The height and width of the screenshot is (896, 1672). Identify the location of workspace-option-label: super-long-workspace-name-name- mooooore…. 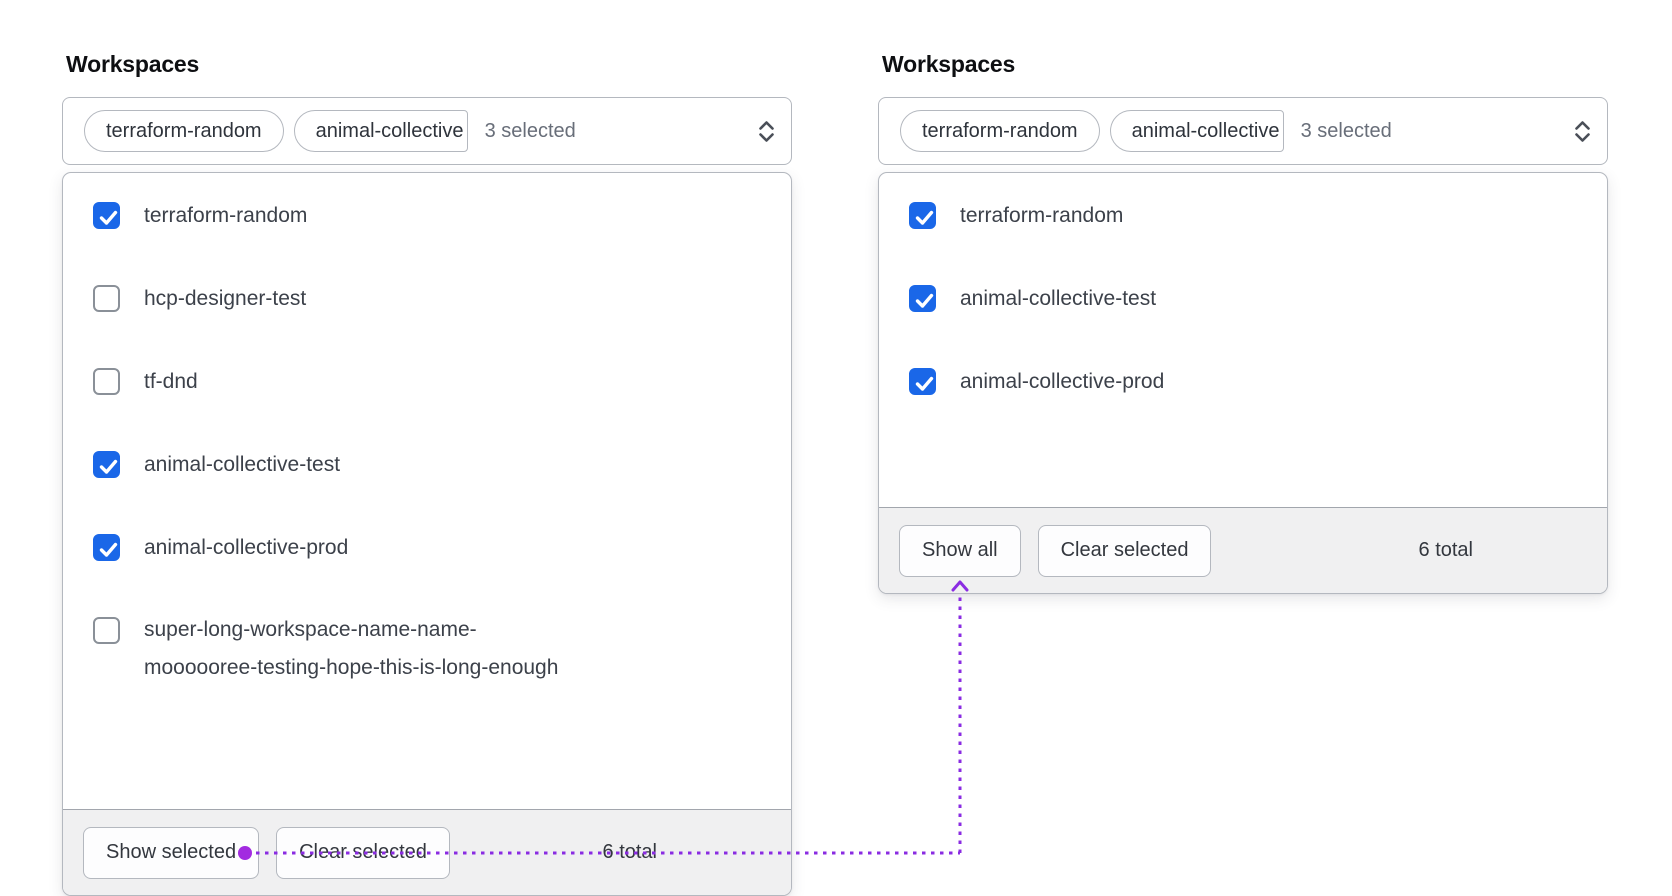
(351, 648).